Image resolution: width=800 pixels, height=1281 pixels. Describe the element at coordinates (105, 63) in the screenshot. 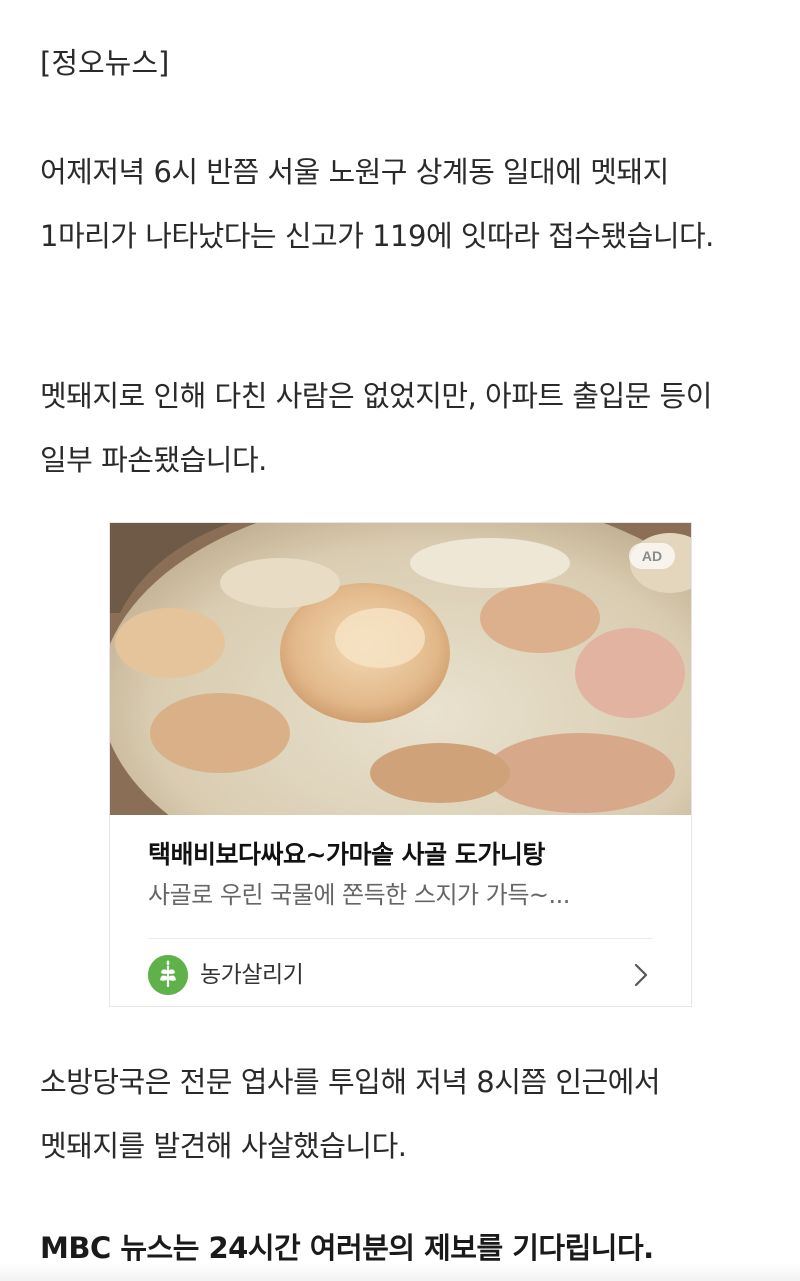

I see `source-tag: [정오뉴스]` at that location.